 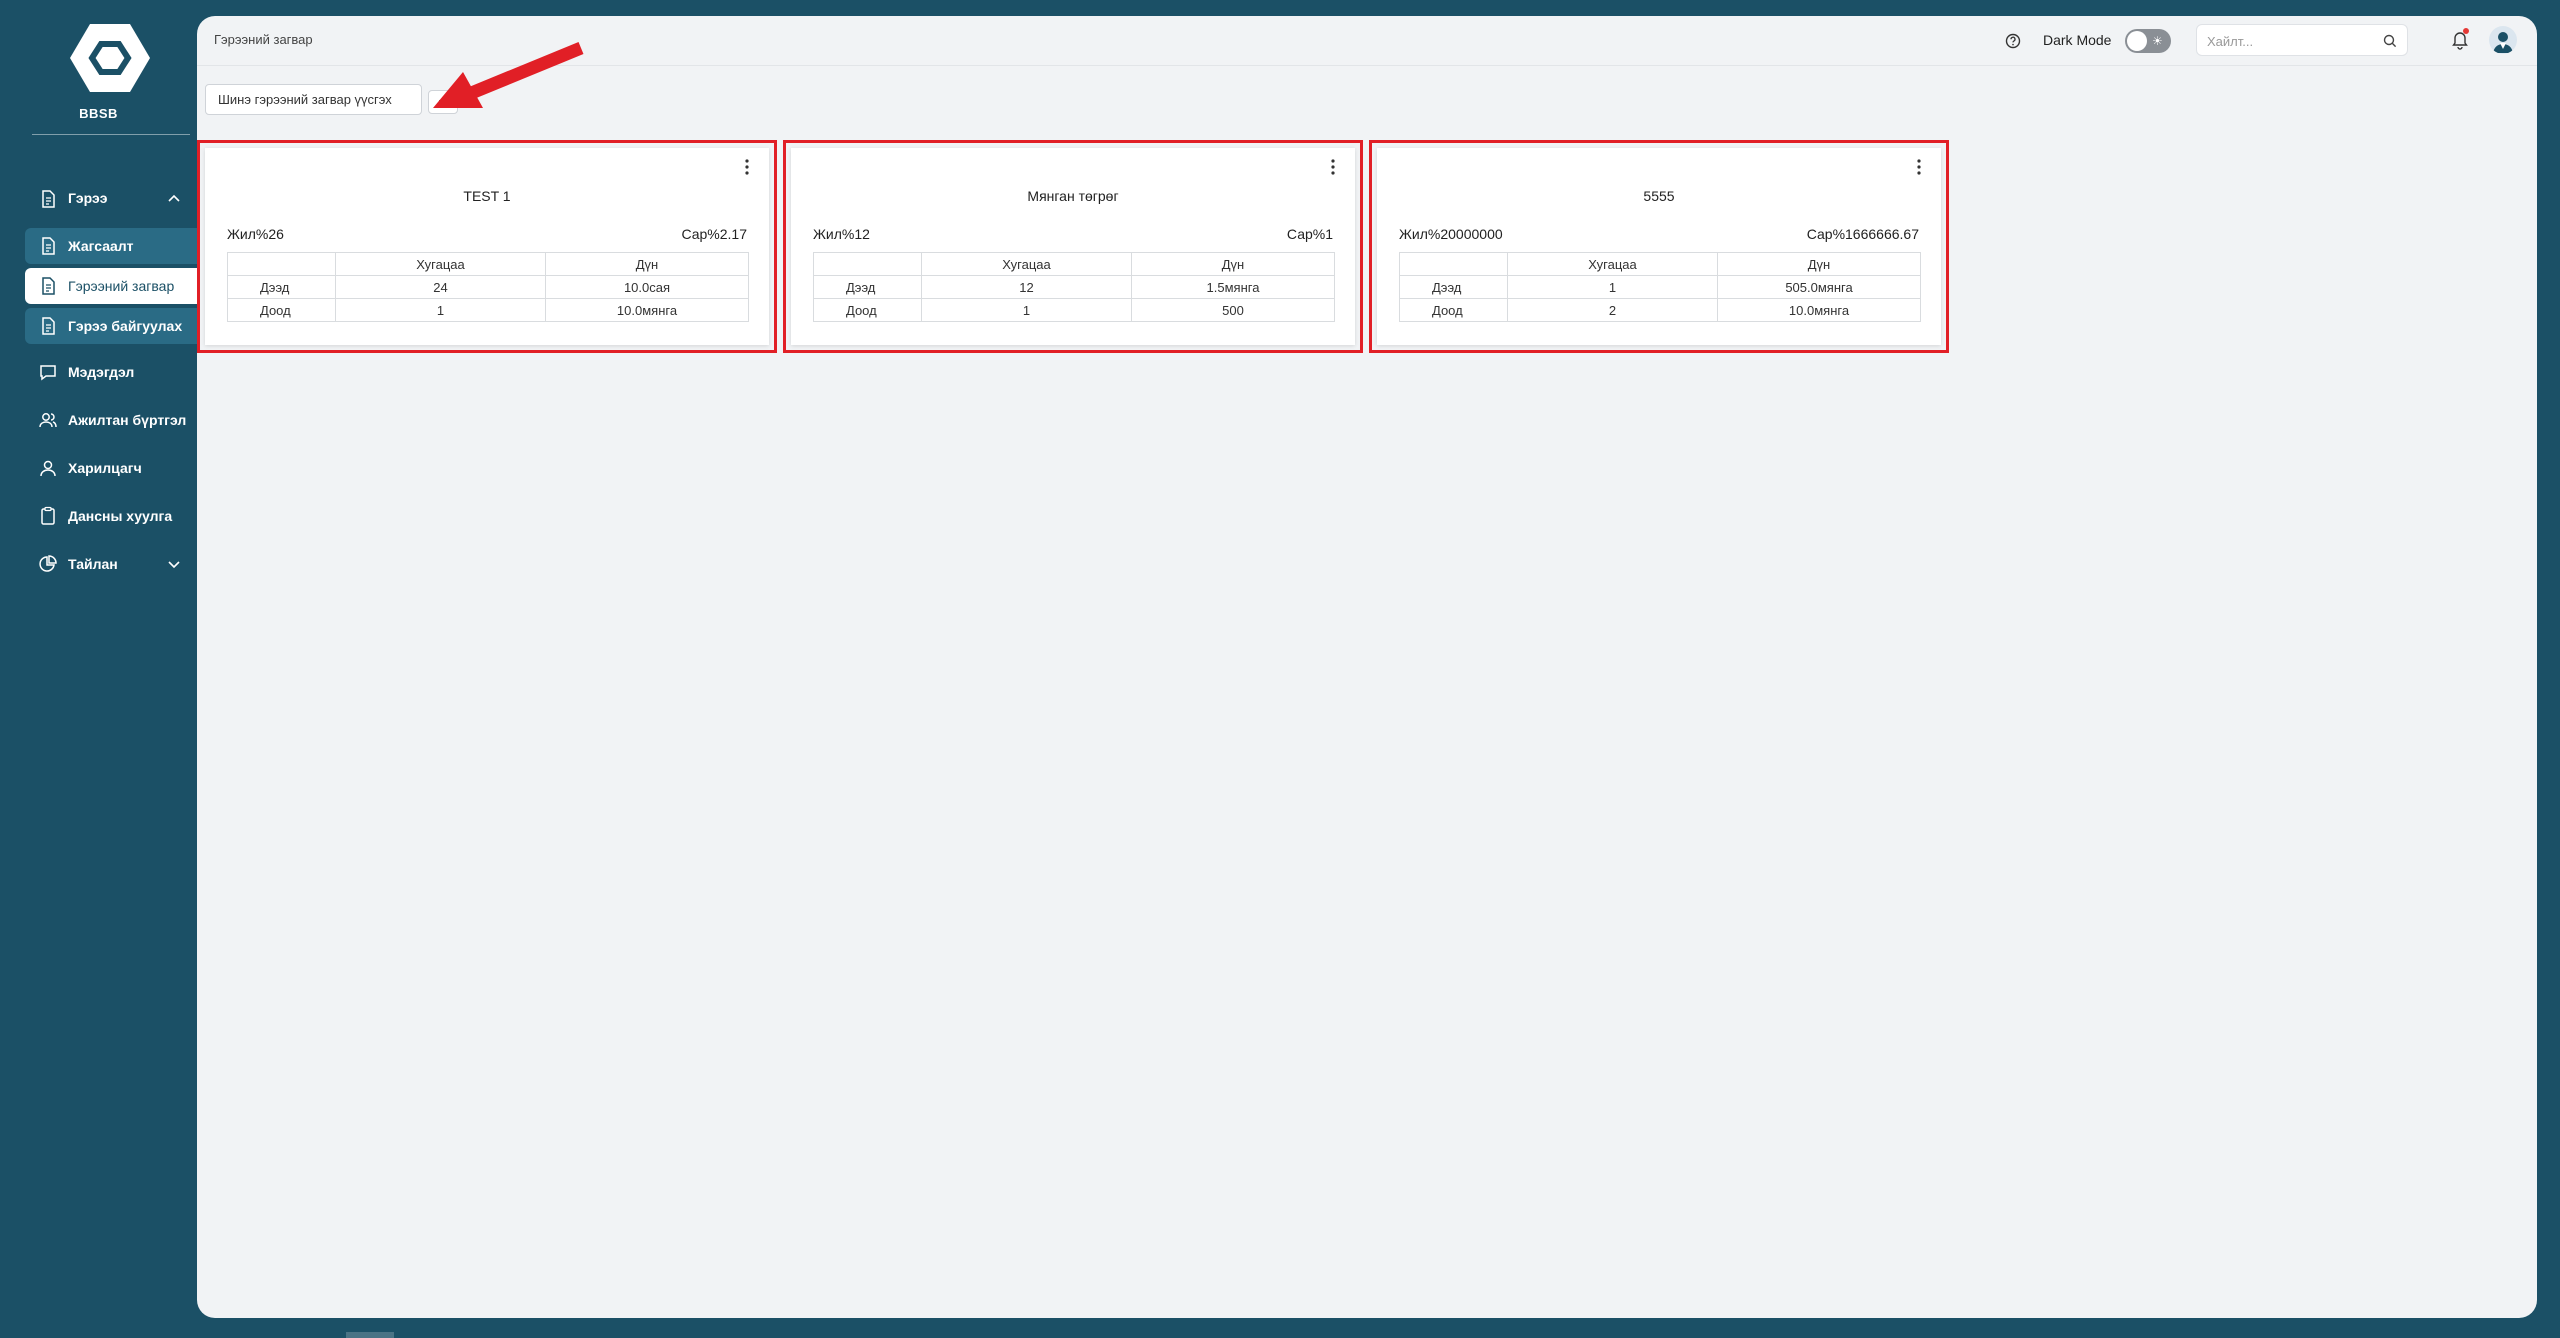 I want to click on month-rate: Сар%2.17, so click(x=714, y=234).